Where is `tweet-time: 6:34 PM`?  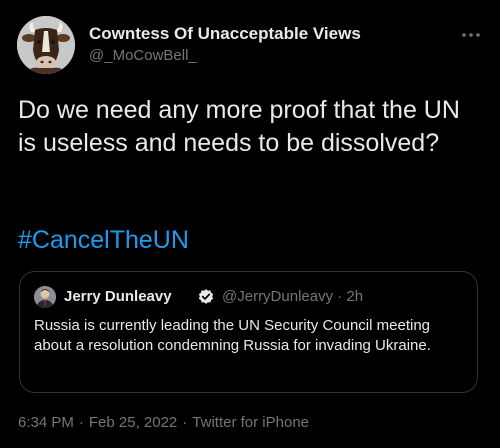
tweet-time: 6:34 PM is located at coordinates (46, 422).